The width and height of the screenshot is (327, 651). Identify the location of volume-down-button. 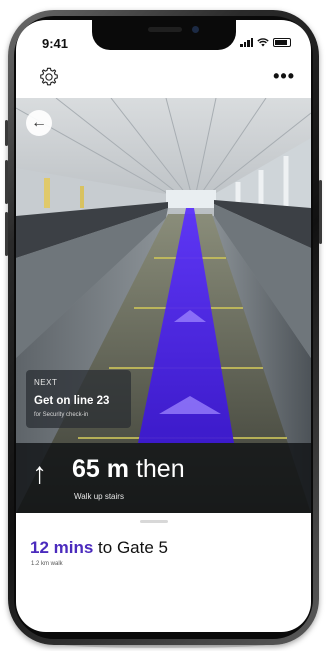
(6, 234).